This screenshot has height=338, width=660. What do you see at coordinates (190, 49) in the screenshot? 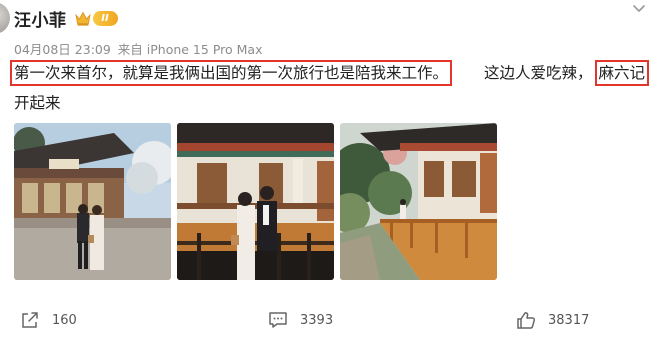
I see `post-source: 来自 iPhone 15 Pro Max` at bounding box center [190, 49].